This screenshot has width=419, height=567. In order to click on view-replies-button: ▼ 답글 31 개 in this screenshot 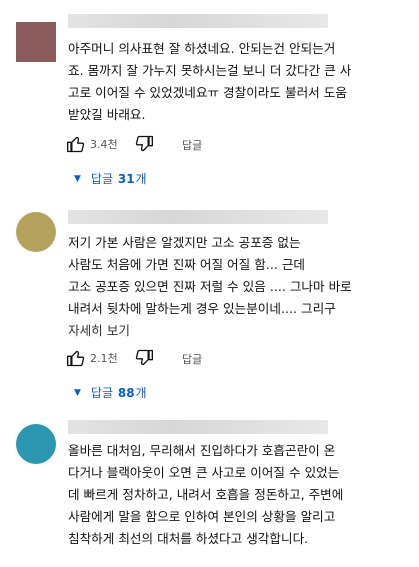, I will do `click(110, 178)`.